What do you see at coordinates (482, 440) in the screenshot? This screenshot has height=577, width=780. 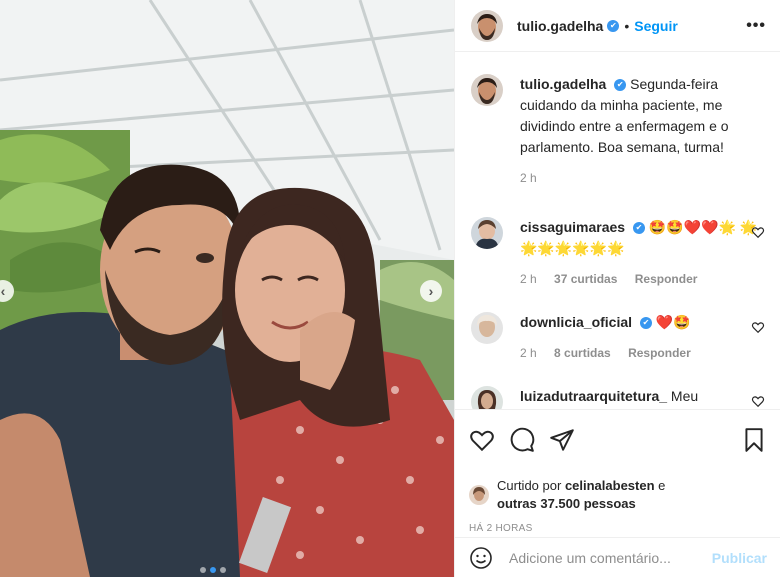 I see `like-heart-icon` at bounding box center [482, 440].